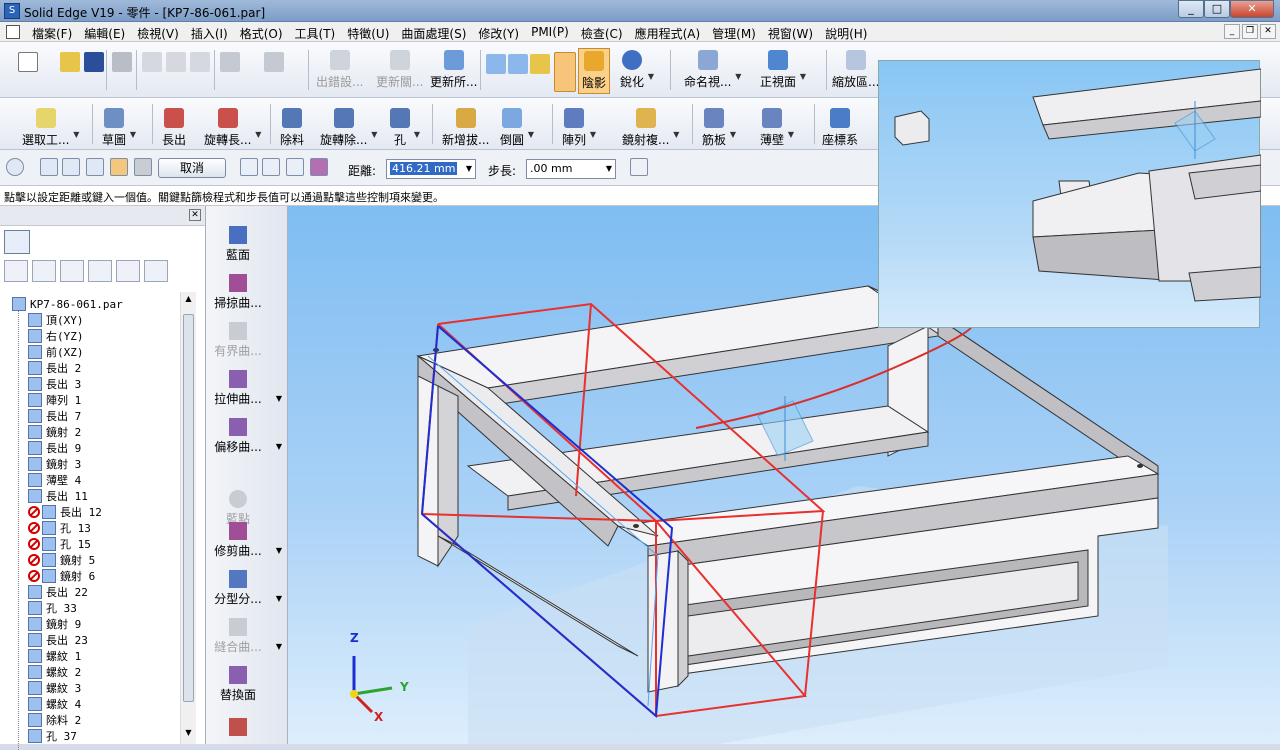 Image resolution: width=1280 pixels, height=750 pixels. I want to click on feature-pathfinder-tab, so click(17, 242).